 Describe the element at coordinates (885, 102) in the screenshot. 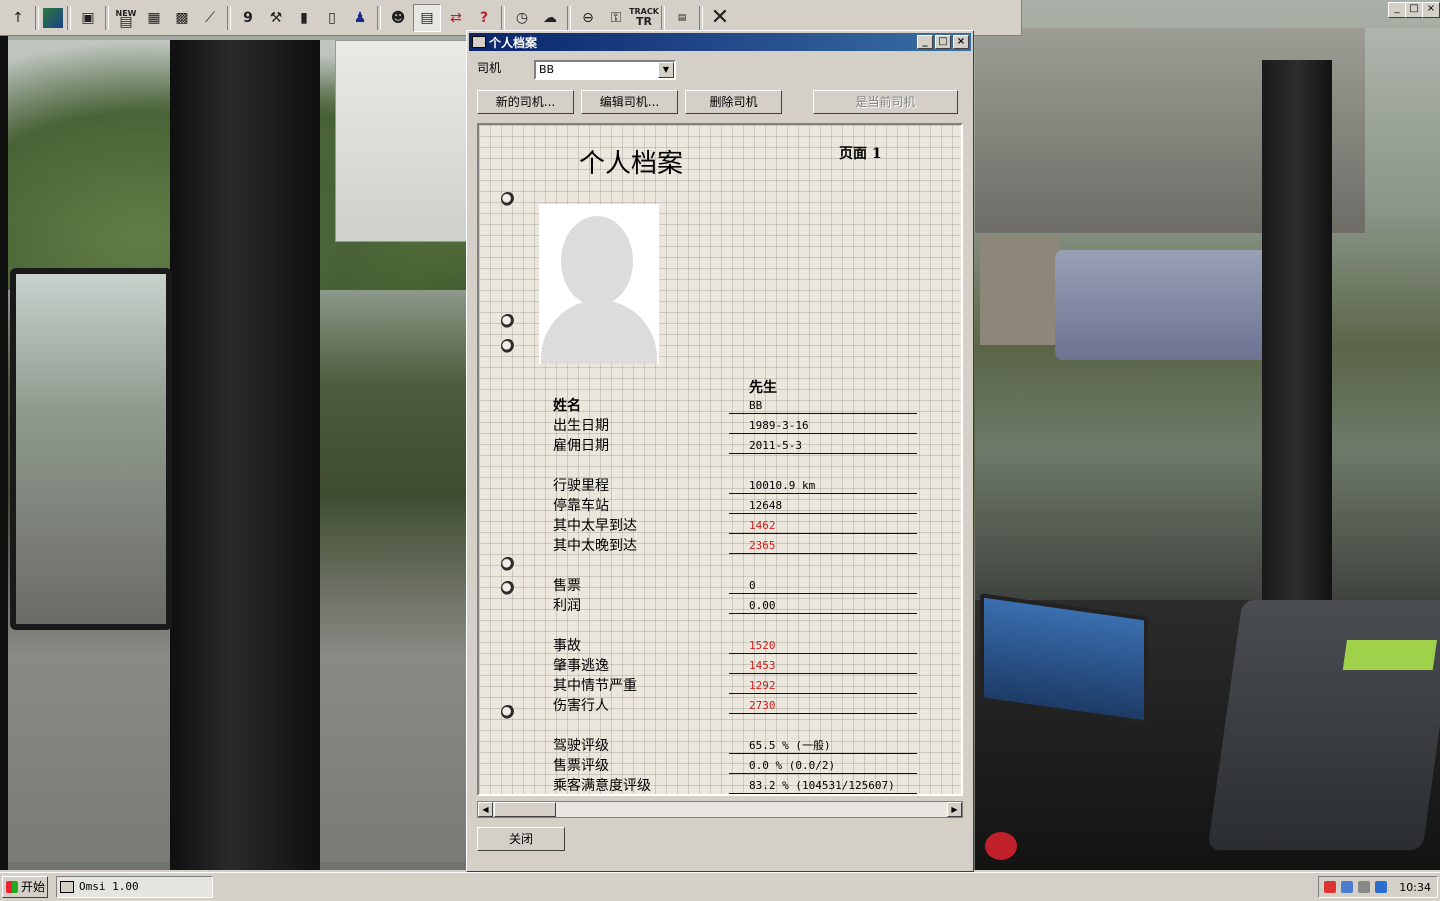

I see `set-current-driver-button: 是当前司机` at that location.